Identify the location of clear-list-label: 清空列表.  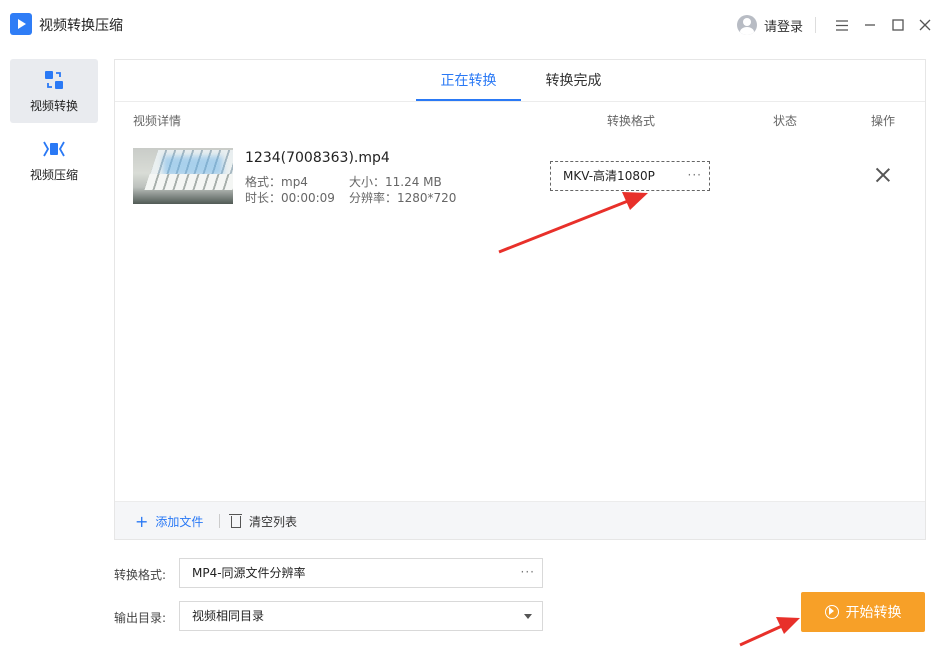
(273, 522).